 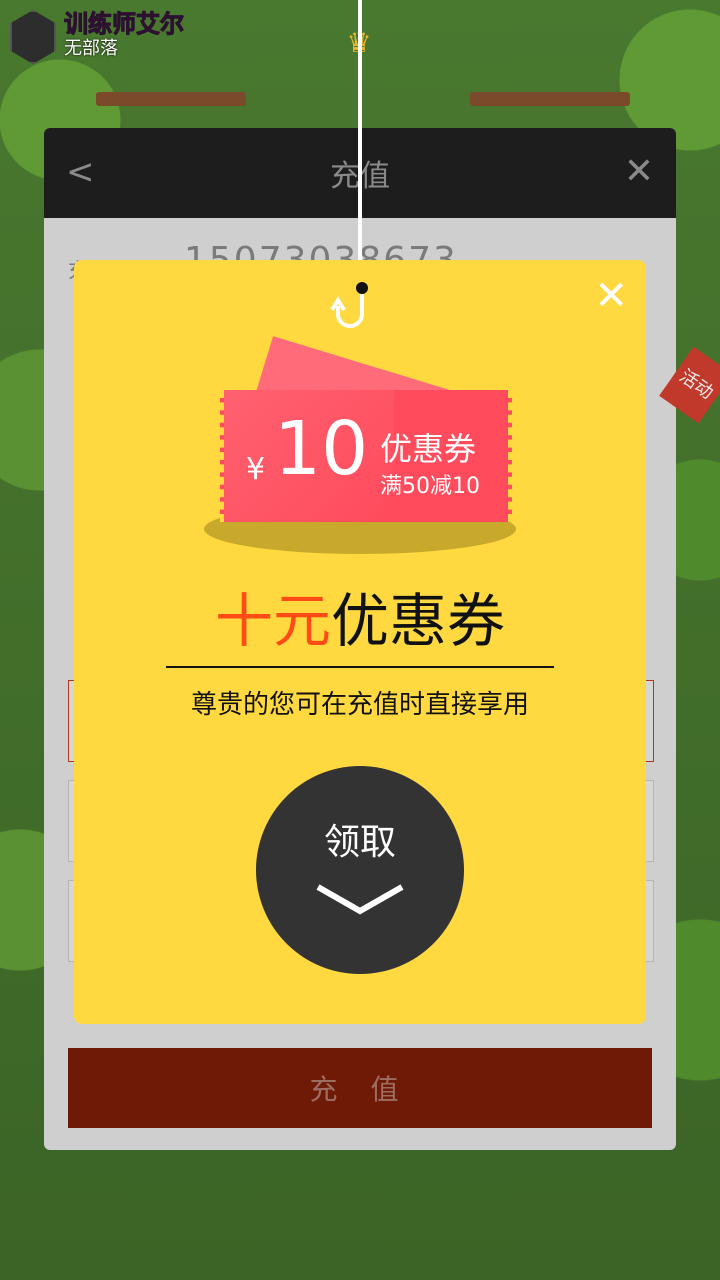 I want to click on coupon-headline: 十元优惠券, so click(x=360, y=621).